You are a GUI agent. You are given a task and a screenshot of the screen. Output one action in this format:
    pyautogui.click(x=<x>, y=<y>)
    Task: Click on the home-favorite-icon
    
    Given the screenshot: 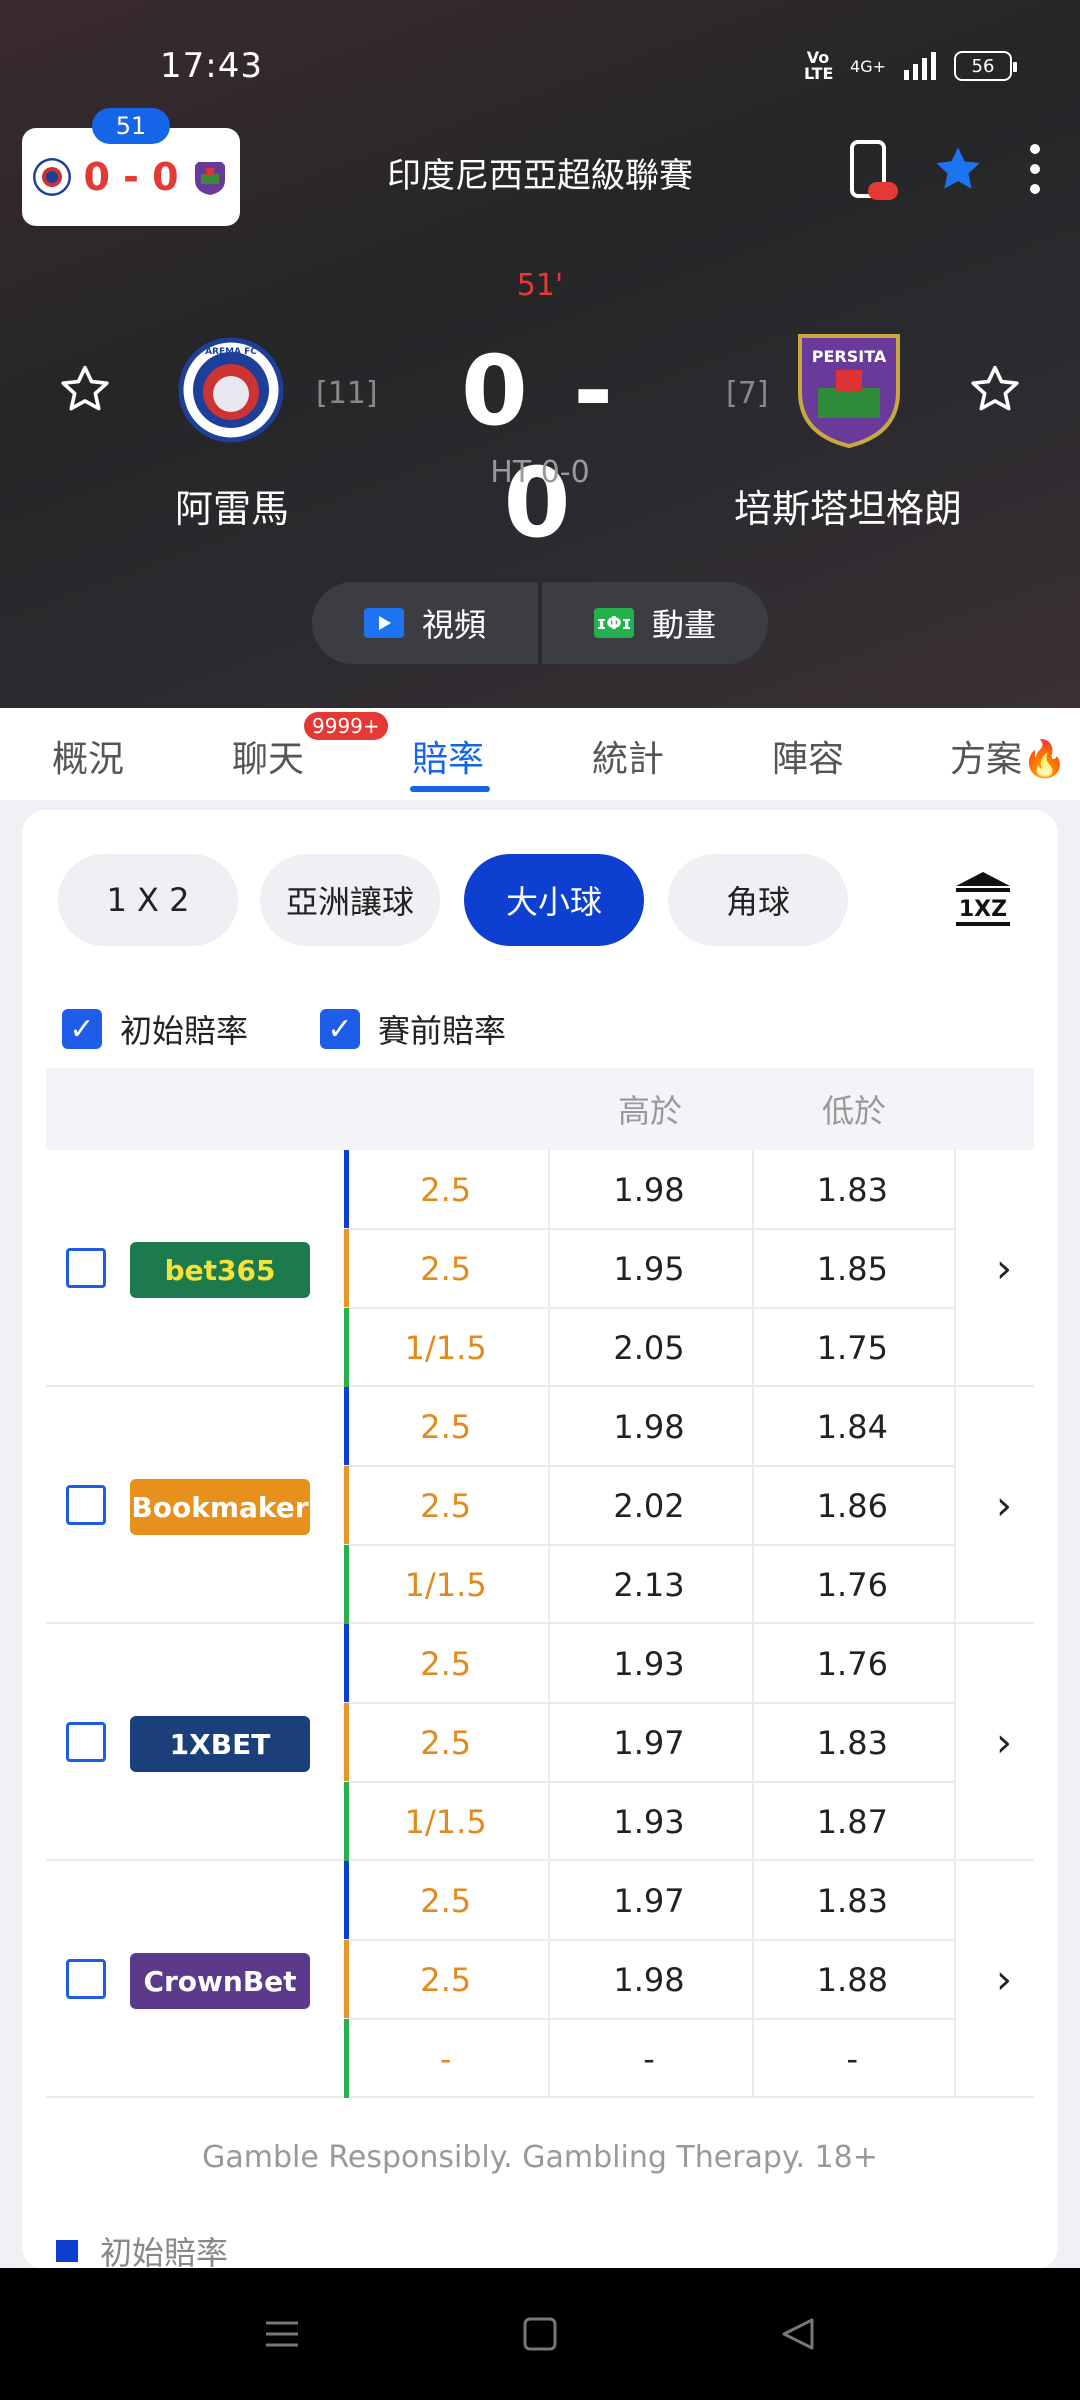 What is the action you would take?
    pyautogui.click(x=85, y=389)
    